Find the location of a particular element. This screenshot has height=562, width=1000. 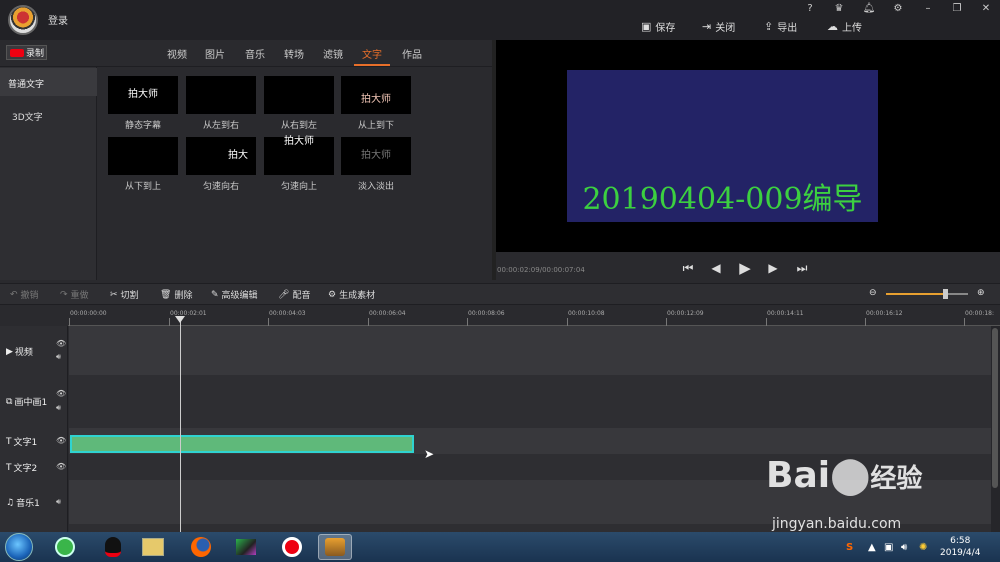

close-window-icon: ✕ is located at coordinates (986, 9).